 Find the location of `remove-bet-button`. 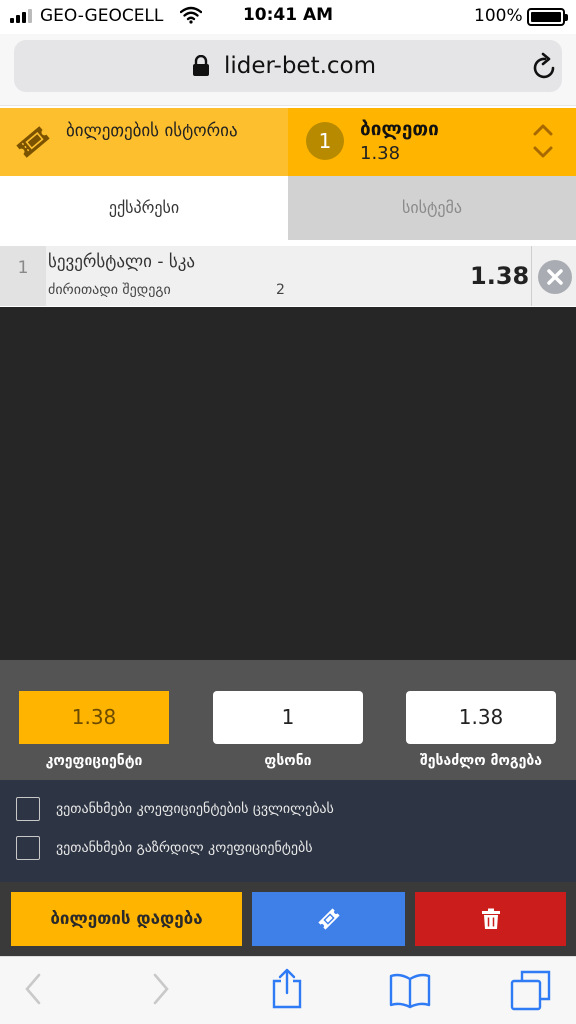

remove-bet-button is located at coordinates (555, 277).